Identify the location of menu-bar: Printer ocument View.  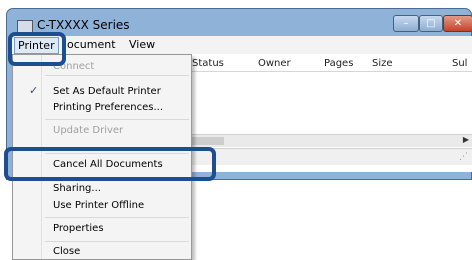
(242, 45).